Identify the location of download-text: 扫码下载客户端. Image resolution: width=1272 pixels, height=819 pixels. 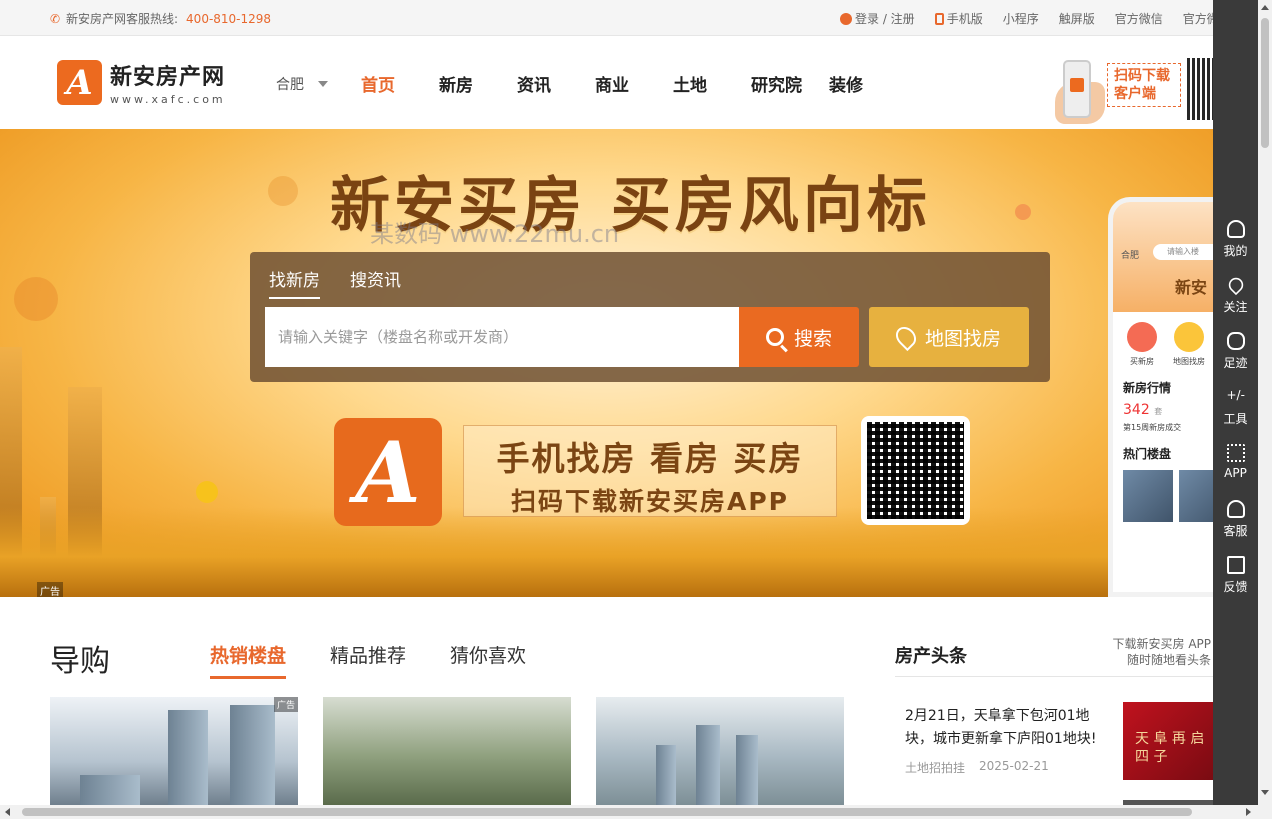
(1144, 85).